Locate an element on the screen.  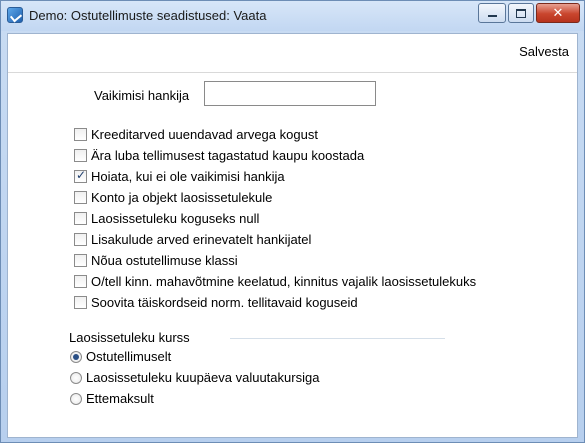
checkbox-box: ✓ is located at coordinates (80, 175).